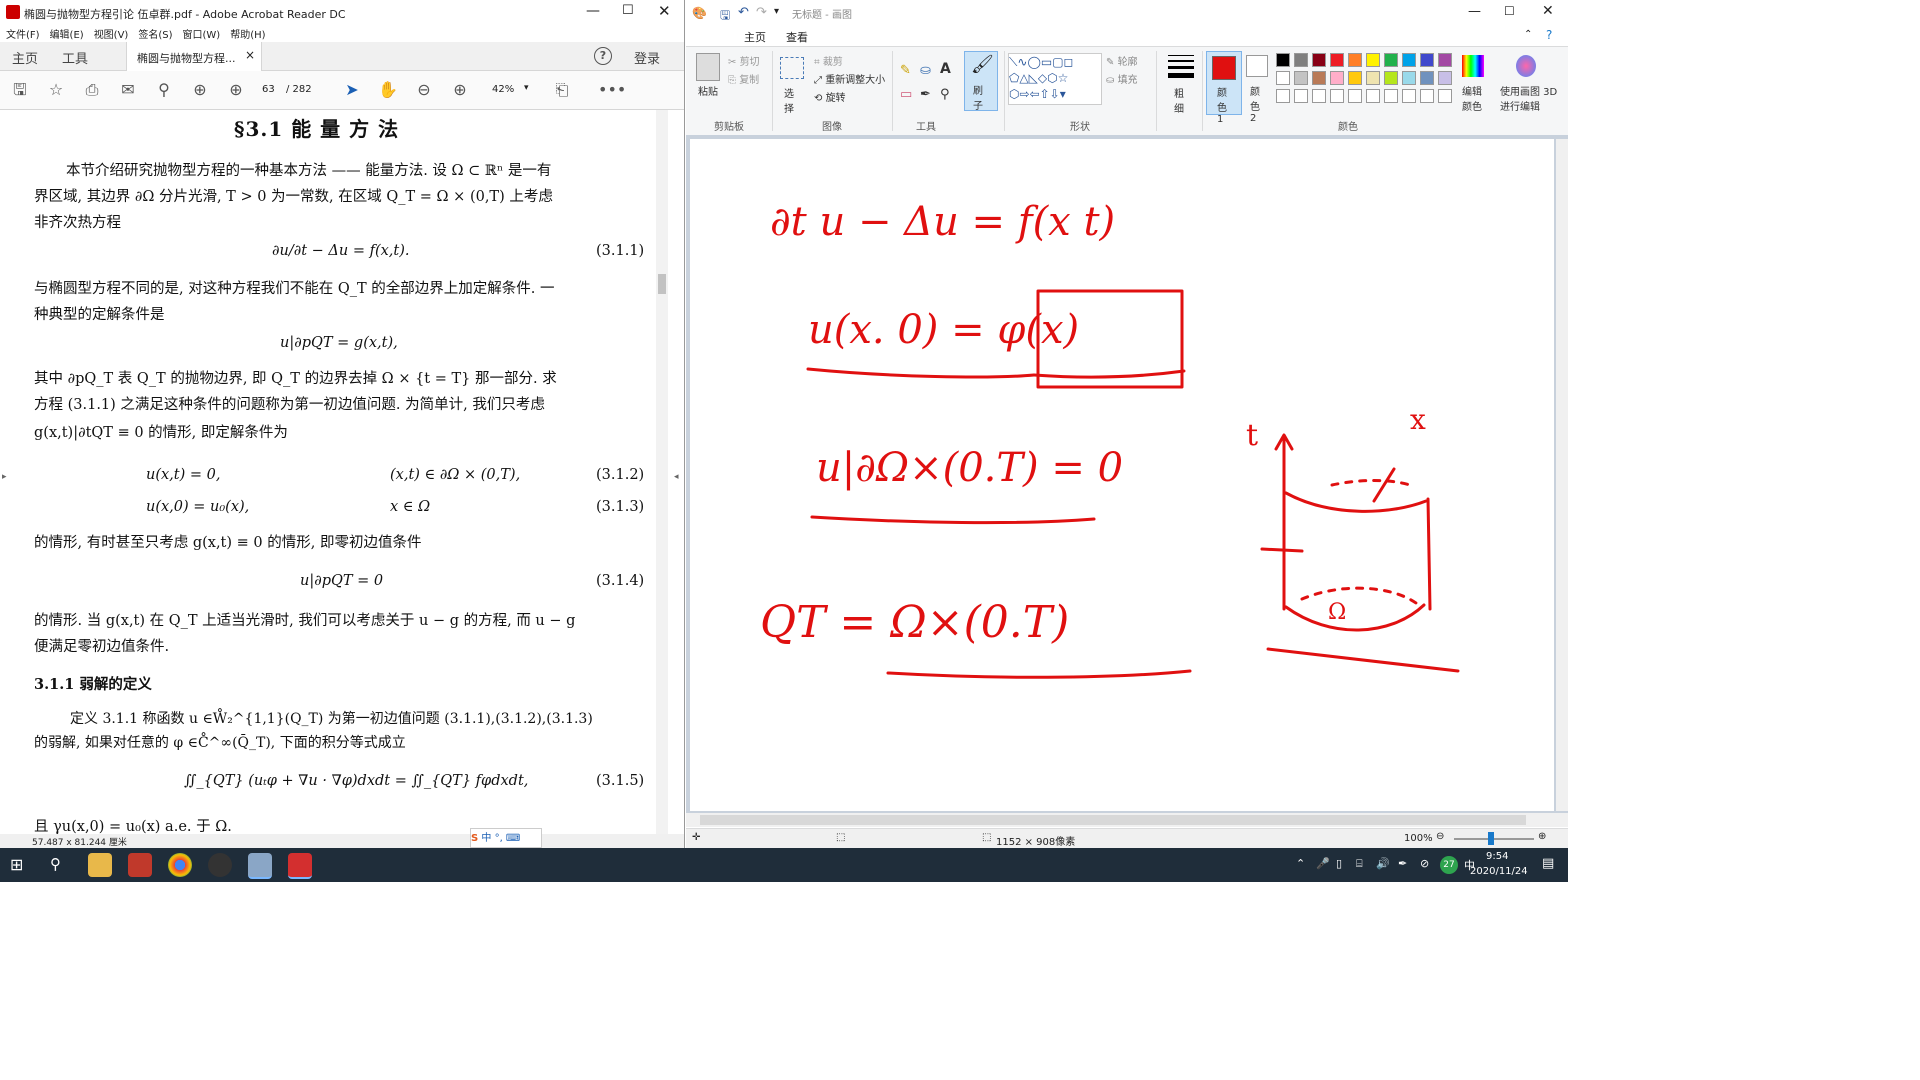 This screenshot has width=1920, height=1080. I want to click on fill-bucket-icon: ⛀, so click(925, 70).